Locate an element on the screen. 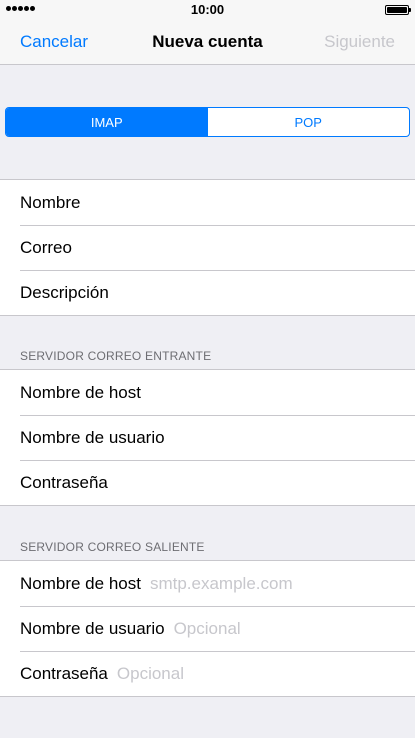  email-label: Correo is located at coordinates (46, 247).